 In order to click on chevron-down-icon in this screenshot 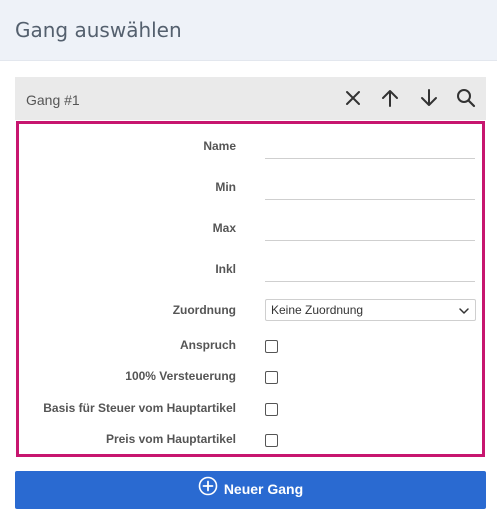, I will do `click(464, 311)`.